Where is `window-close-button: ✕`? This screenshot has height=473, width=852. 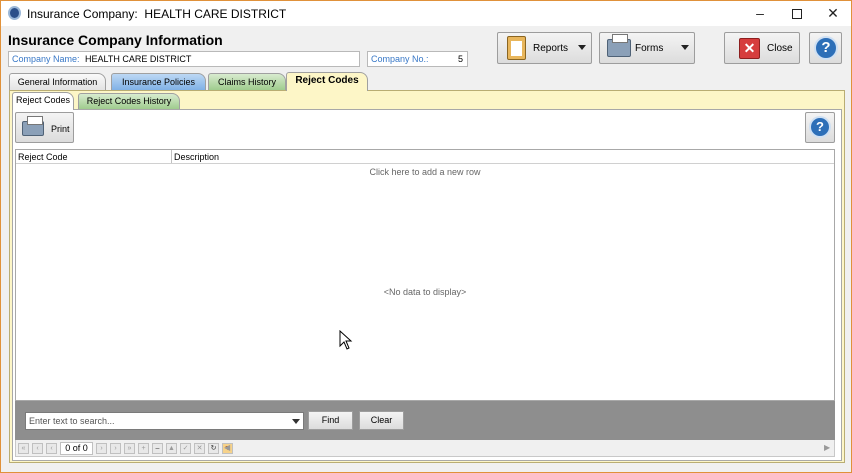 window-close-button: ✕ is located at coordinates (833, 13).